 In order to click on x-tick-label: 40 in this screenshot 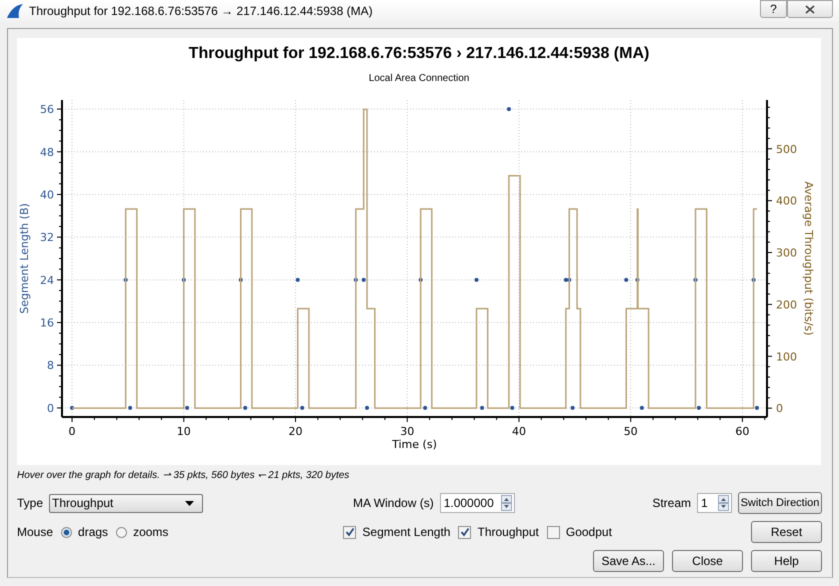, I will do `click(519, 431)`.